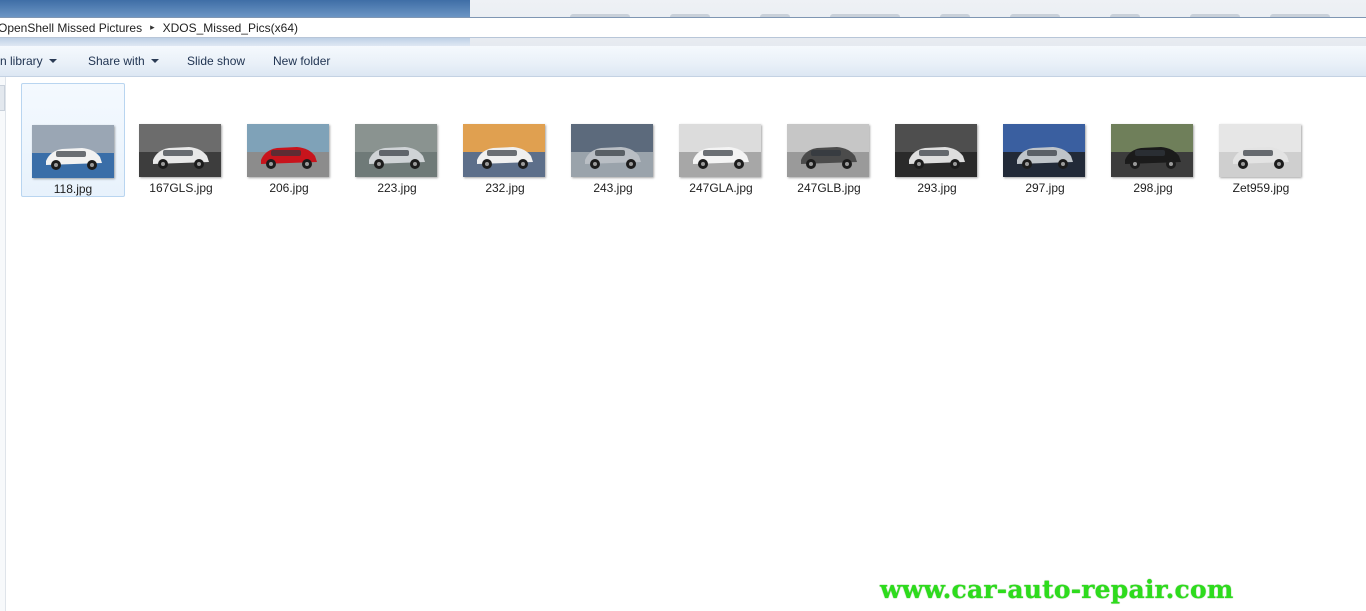 The width and height of the screenshot is (1366, 611). Describe the element at coordinates (230, 28) in the screenshot. I see `breadcrumb-current: XDOS_Missed_Pics(x64)` at that location.